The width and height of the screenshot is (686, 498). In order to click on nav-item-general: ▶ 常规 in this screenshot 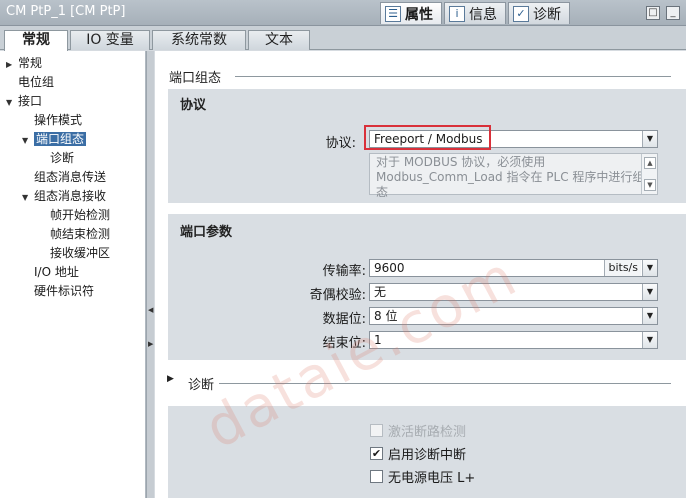, I will do `click(24, 63)`.